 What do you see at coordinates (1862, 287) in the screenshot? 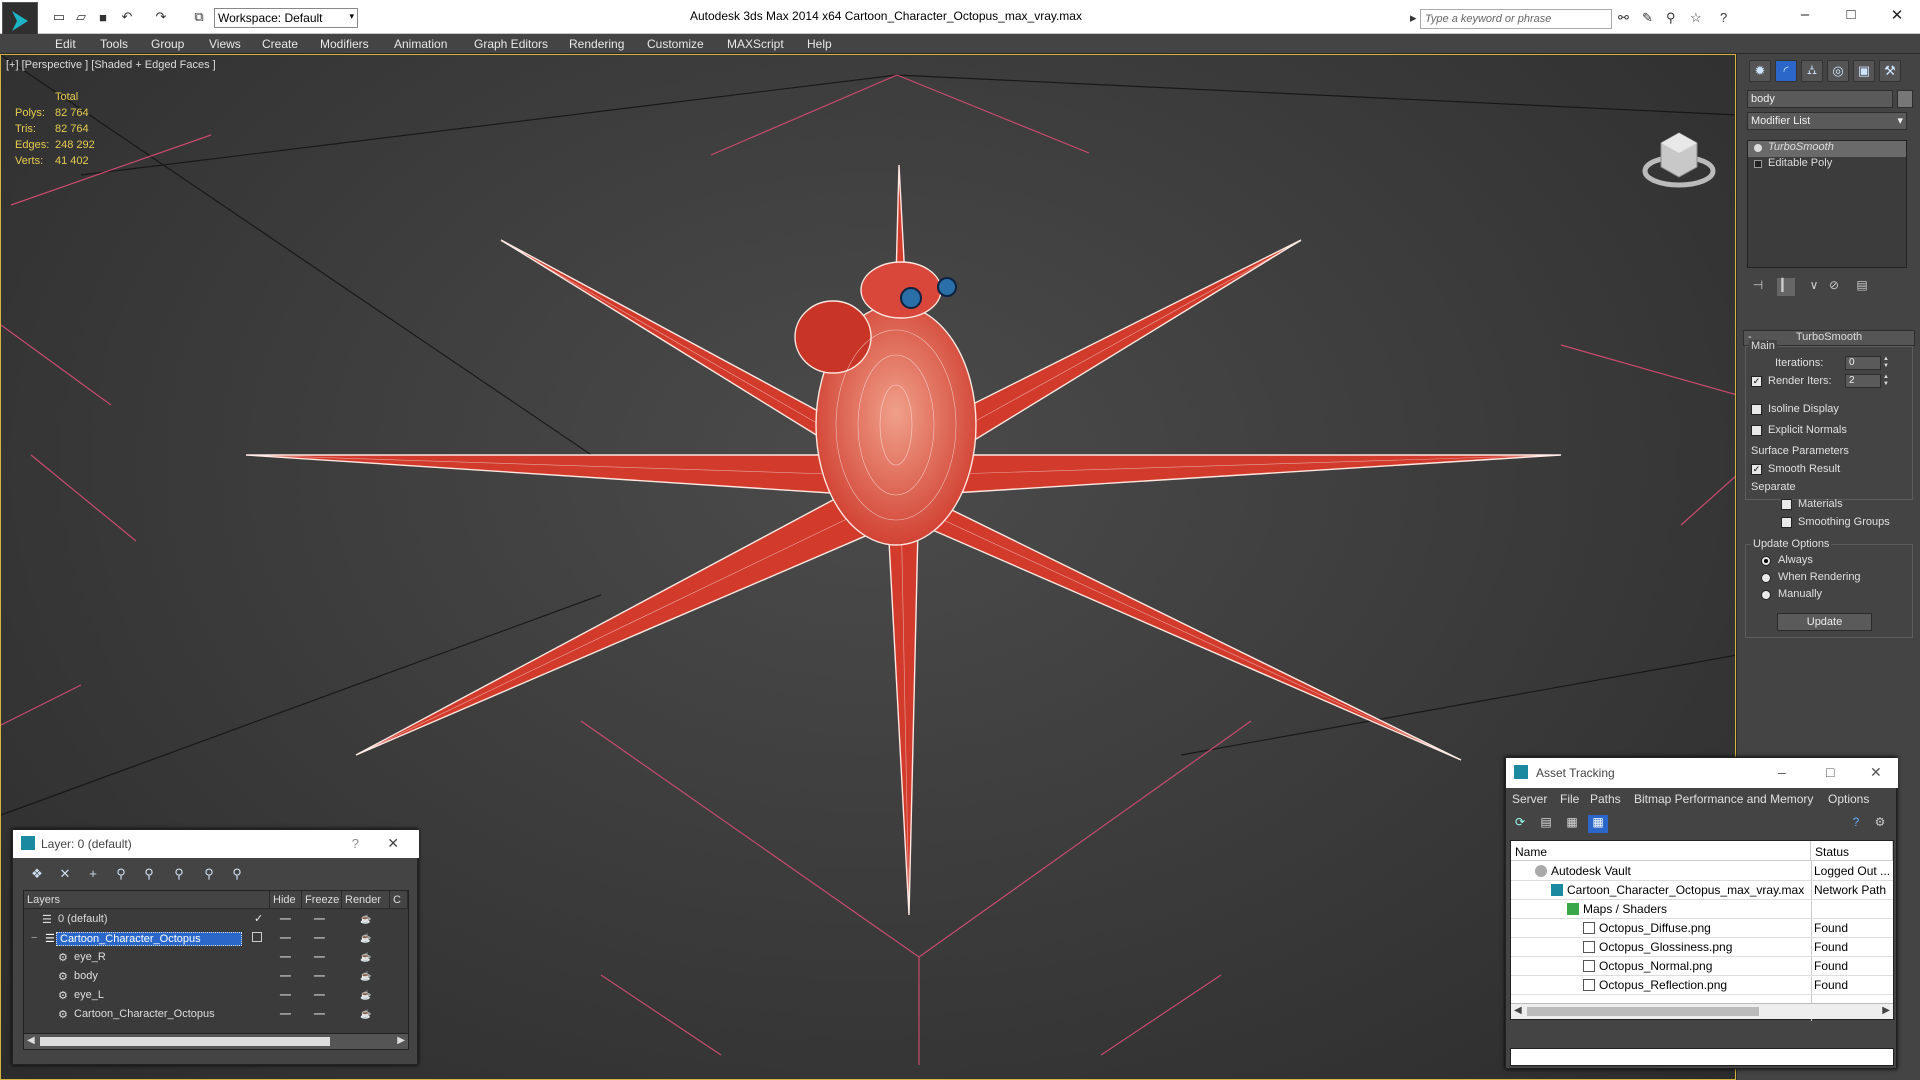
I see `configure-modifier-sets-icon: ▤` at bounding box center [1862, 287].